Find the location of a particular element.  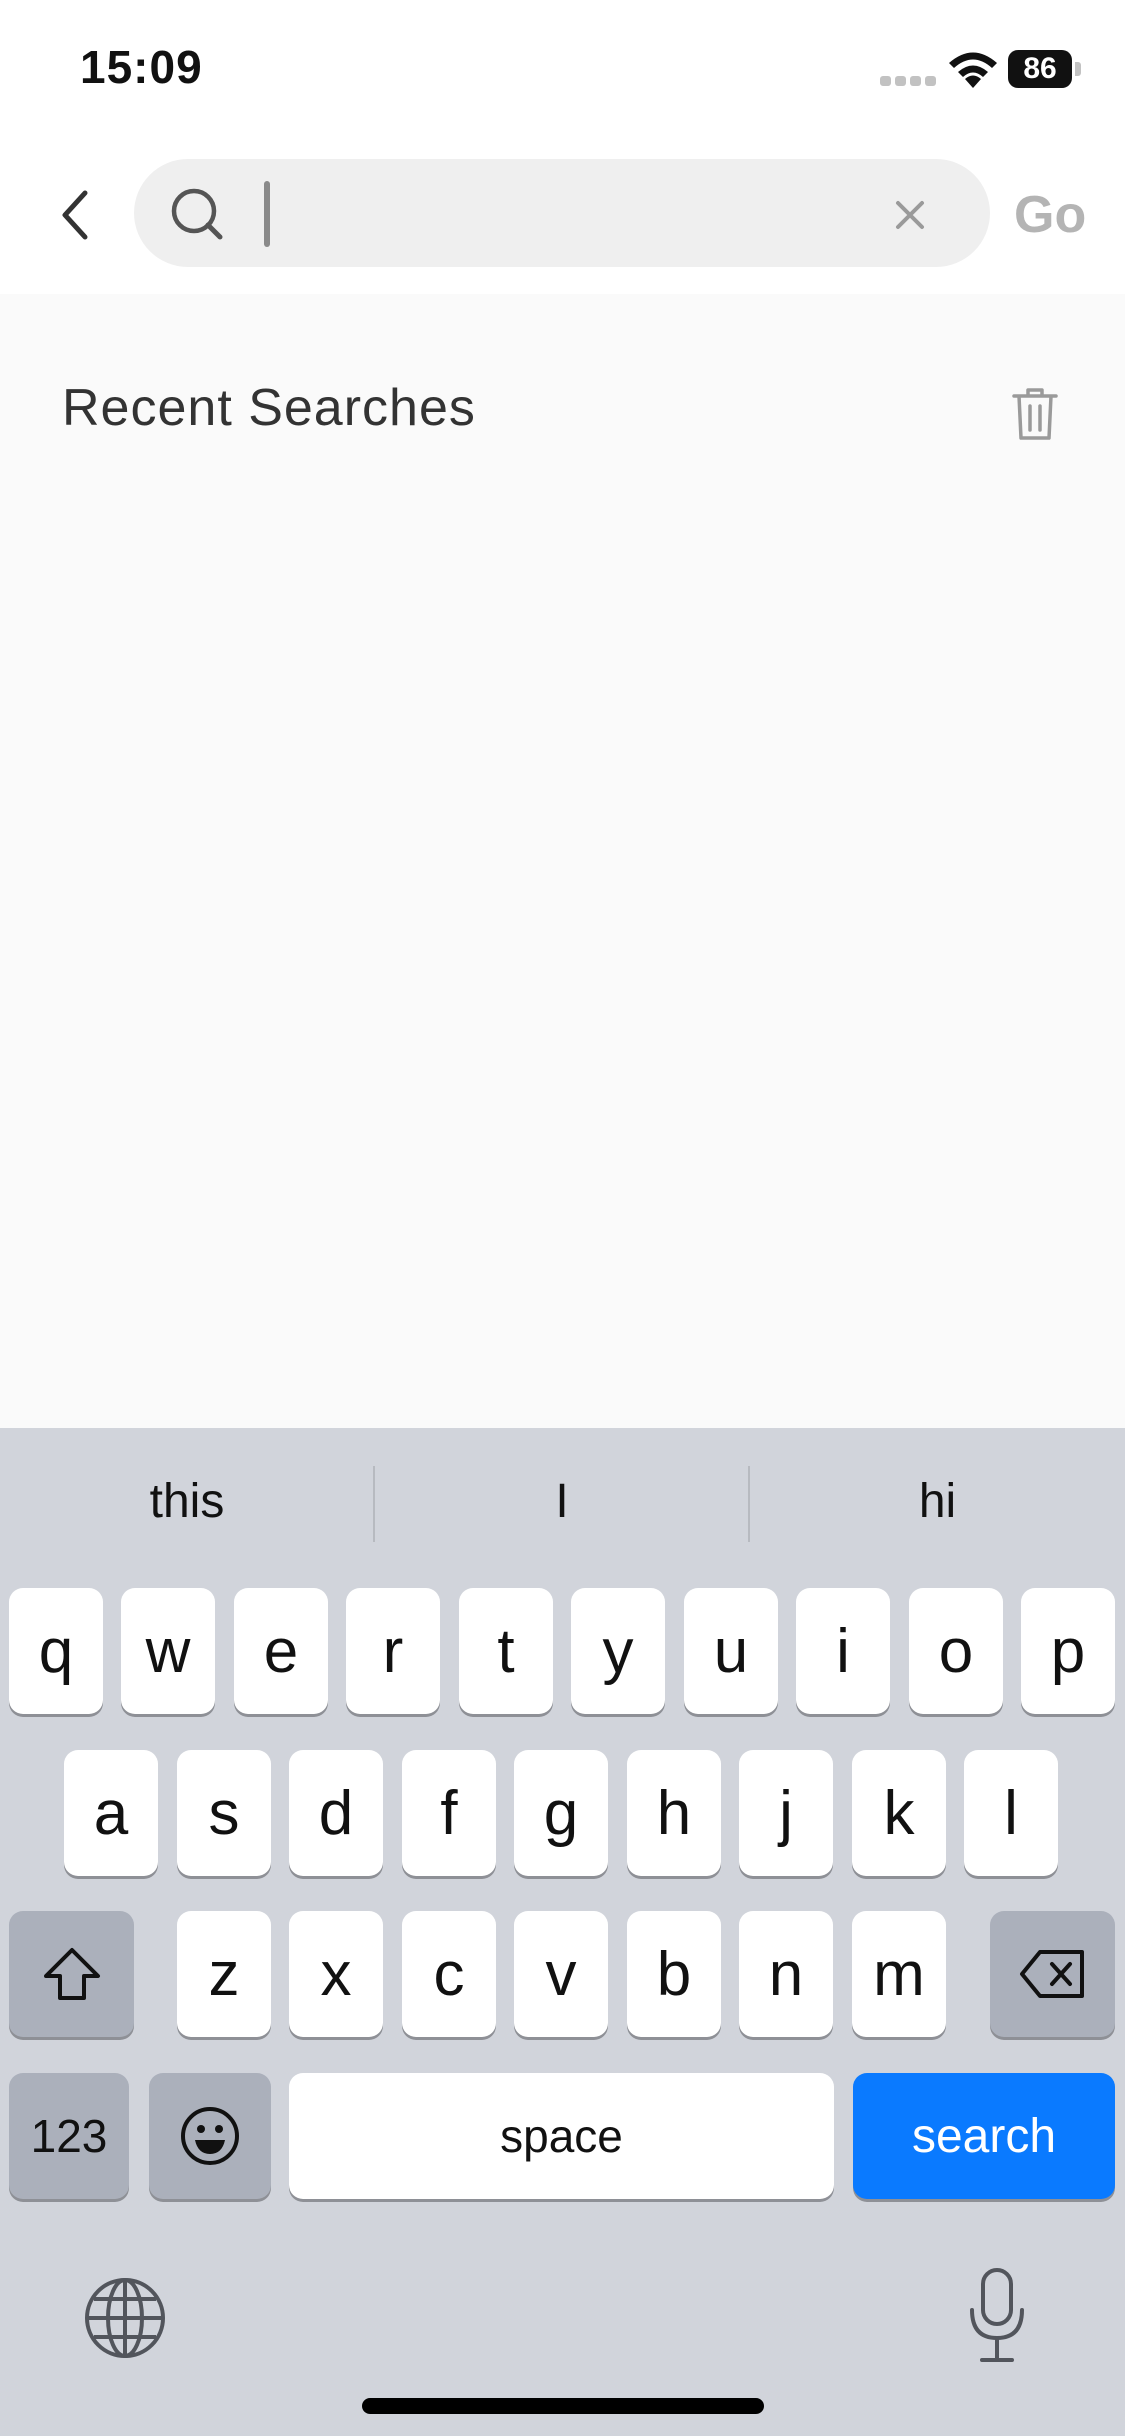

key-t: t is located at coordinates (506, 1651).